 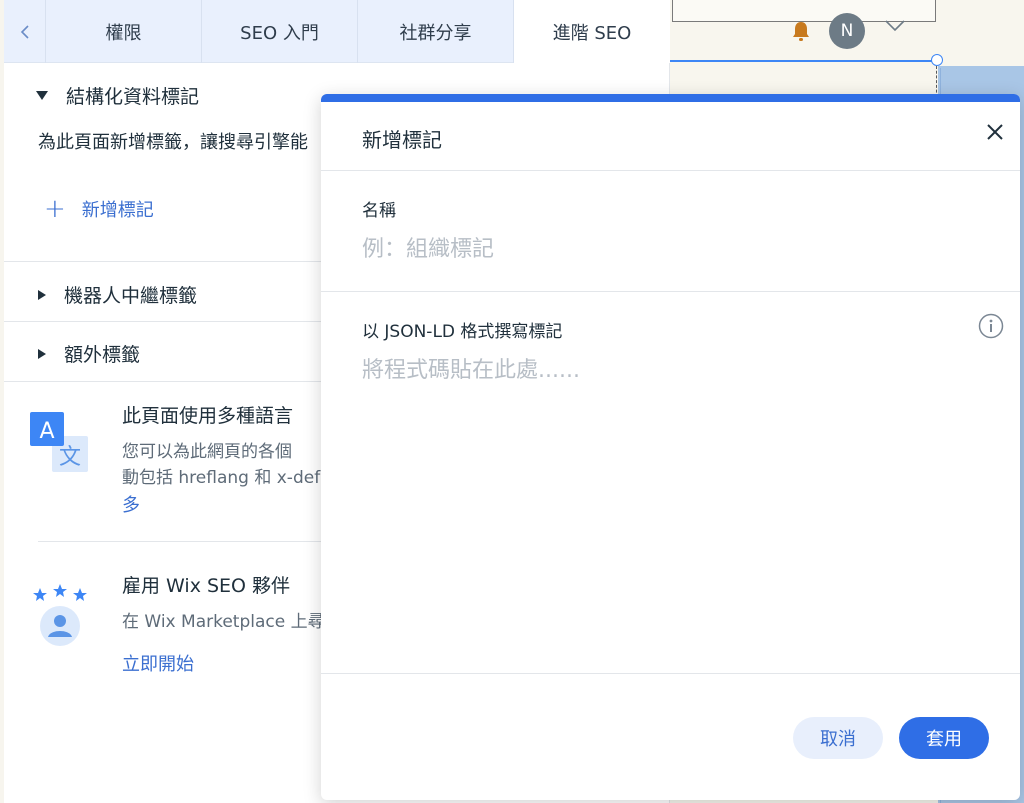 I want to click on info-icon, so click(x=991, y=326).